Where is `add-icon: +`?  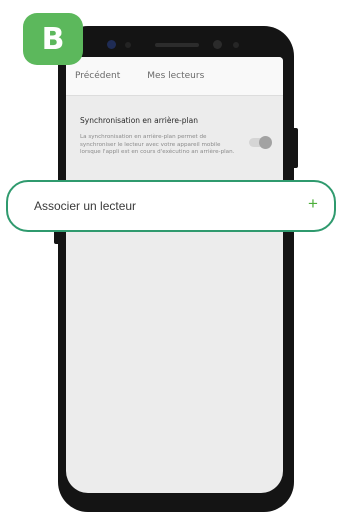 add-icon: + is located at coordinates (313, 203).